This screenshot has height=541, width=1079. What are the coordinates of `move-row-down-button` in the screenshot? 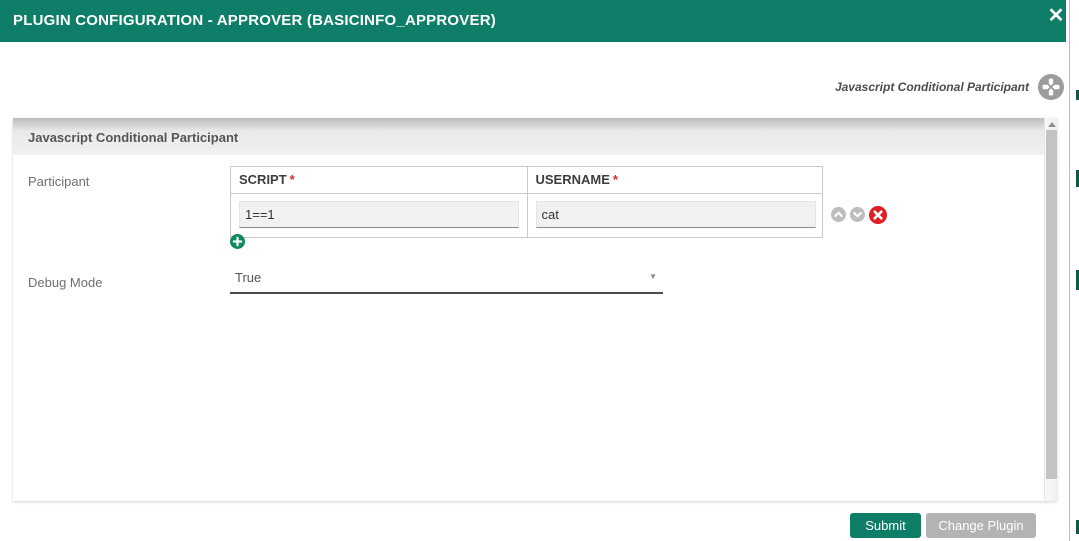 It's located at (857, 214).